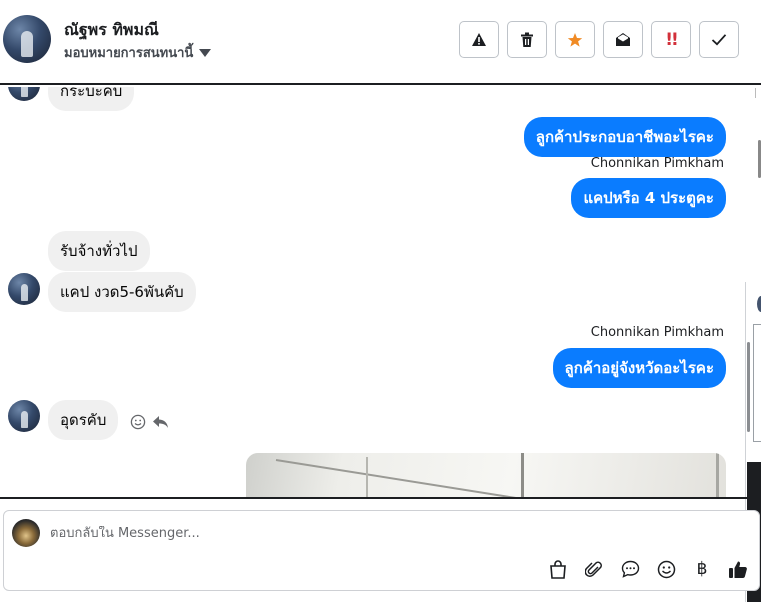 This screenshot has width=761, height=602. I want to click on mark-read-icon, so click(623, 39).